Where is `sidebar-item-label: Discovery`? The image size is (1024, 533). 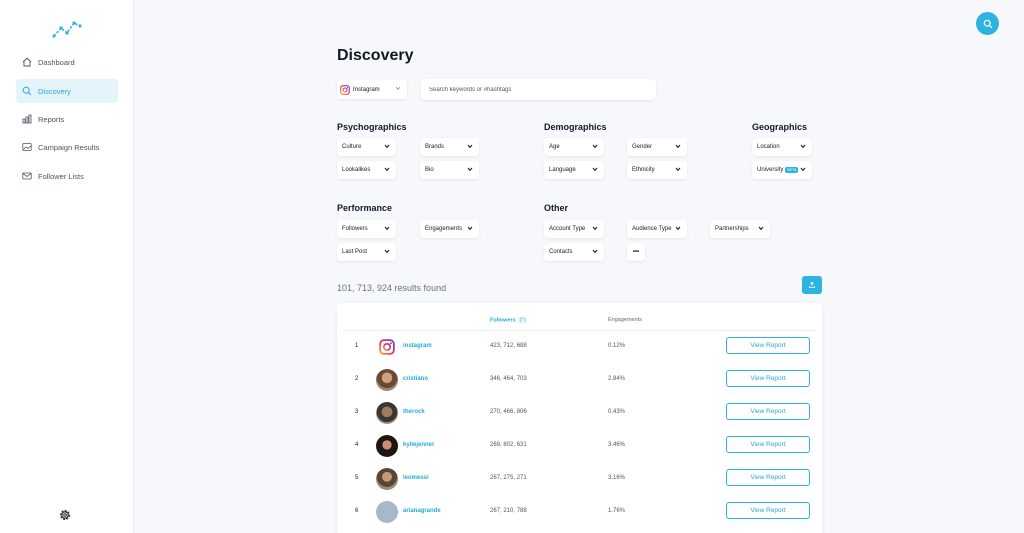 sidebar-item-label: Discovery is located at coordinates (54, 91).